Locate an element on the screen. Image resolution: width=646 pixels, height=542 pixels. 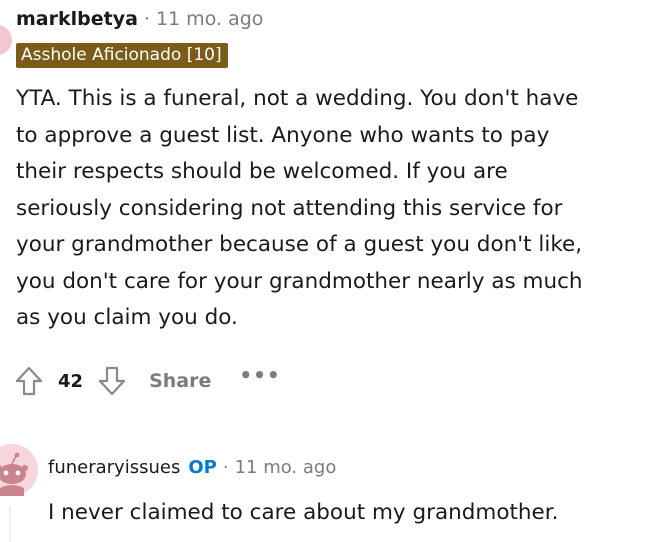
comment-body-line: as you claim you do. is located at coordinates (127, 317).